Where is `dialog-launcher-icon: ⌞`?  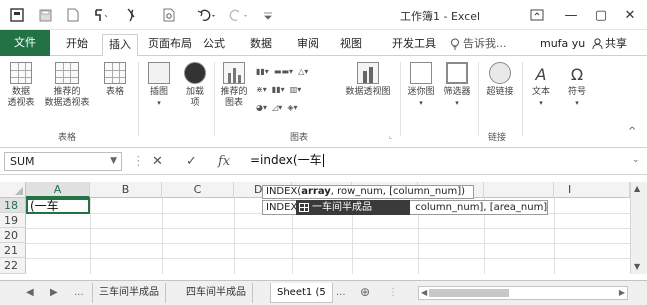 dialog-launcher-icon: ⌞ is located at coordinates (390, 136).